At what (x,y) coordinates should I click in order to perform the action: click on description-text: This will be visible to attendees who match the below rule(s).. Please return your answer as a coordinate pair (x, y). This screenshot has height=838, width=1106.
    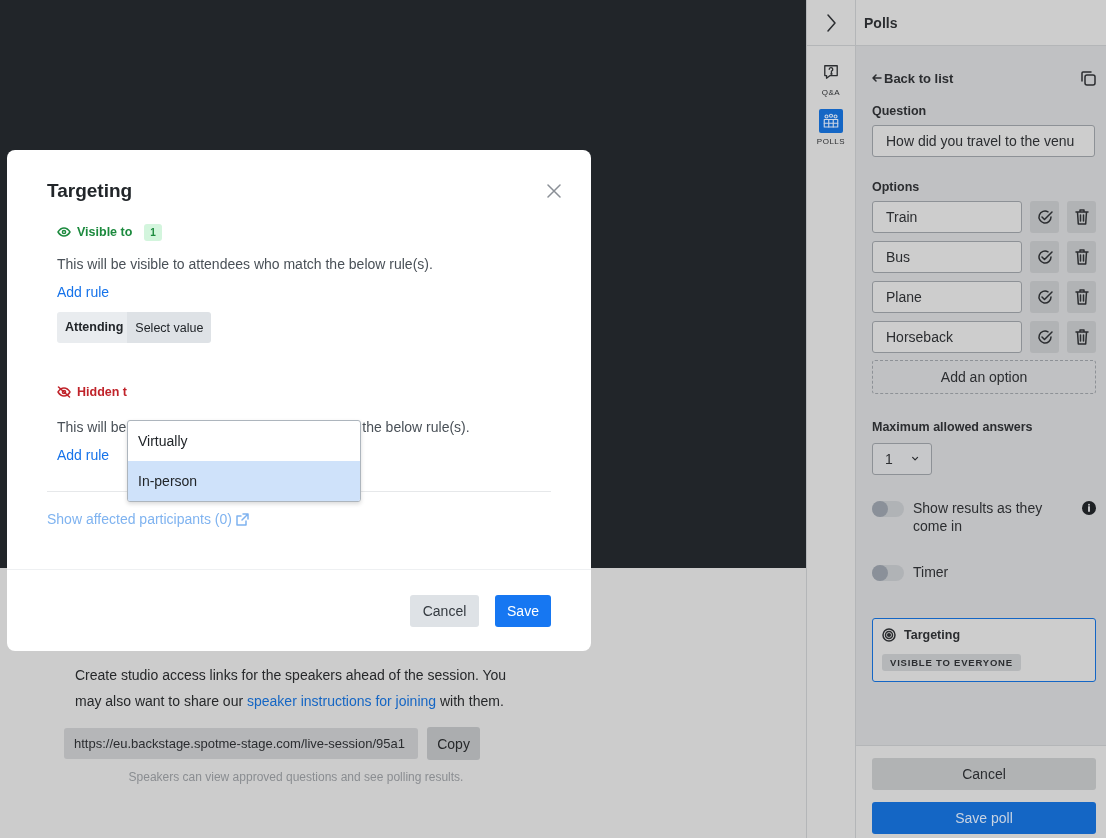
    Looking at the image, I should click on (245, 264).